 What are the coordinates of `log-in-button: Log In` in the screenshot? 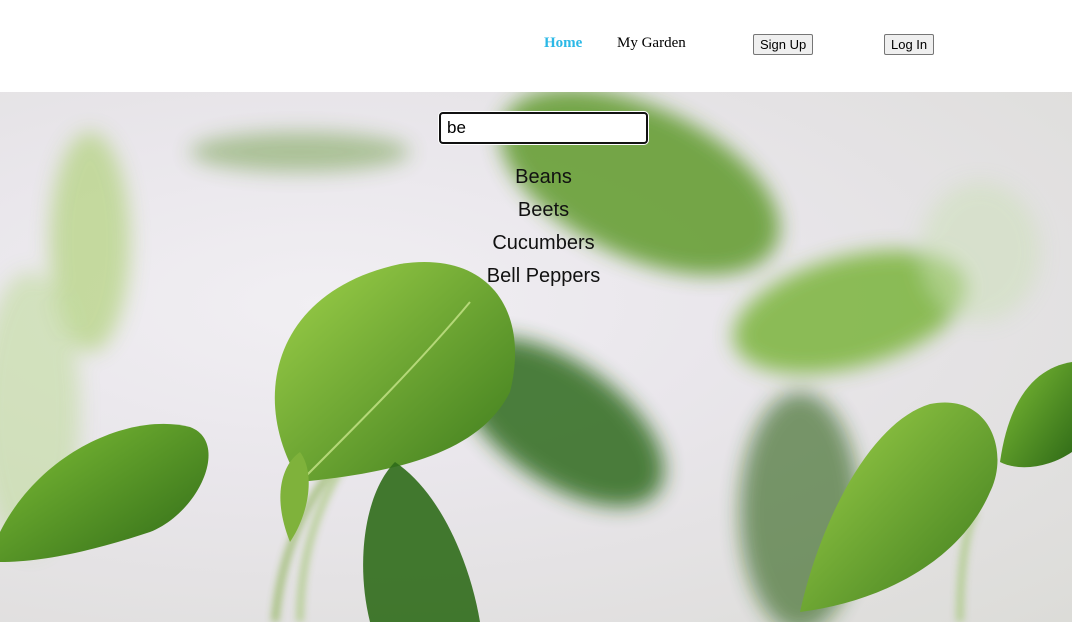 It's located at (909, 44).